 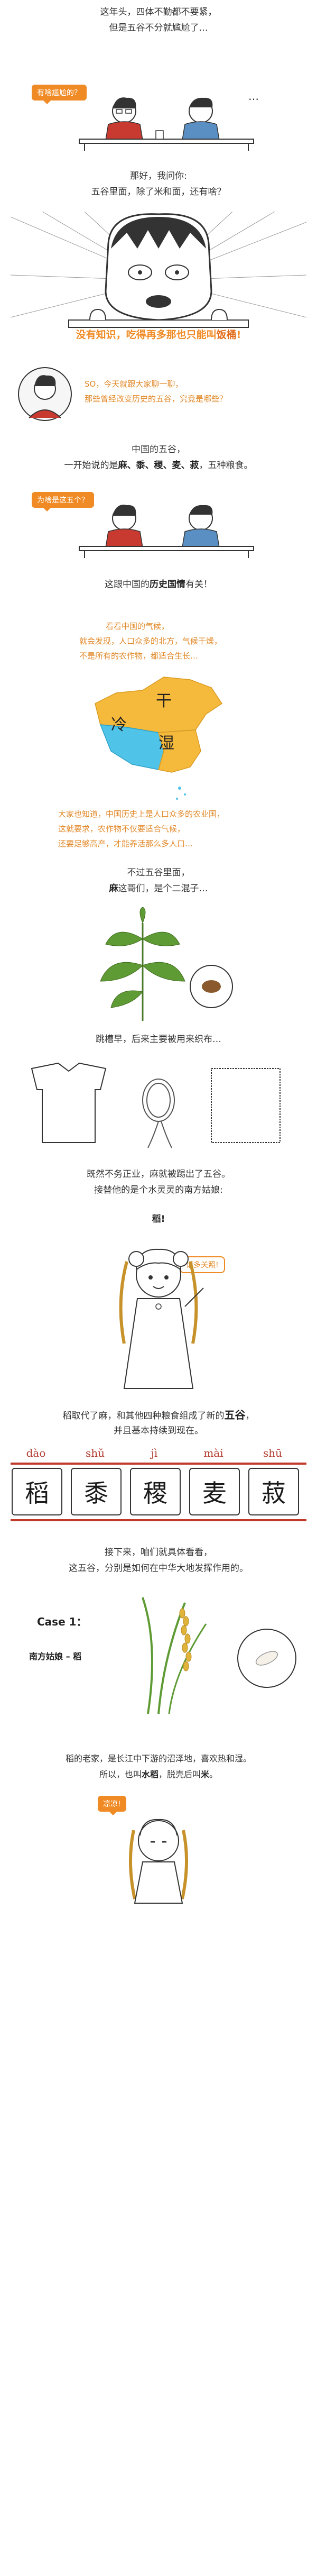 What do you see at coordinates (158, 176) in the screenshot?
I see `ask-line-1: 那好，我问你:` at bounding box center [158, 176].